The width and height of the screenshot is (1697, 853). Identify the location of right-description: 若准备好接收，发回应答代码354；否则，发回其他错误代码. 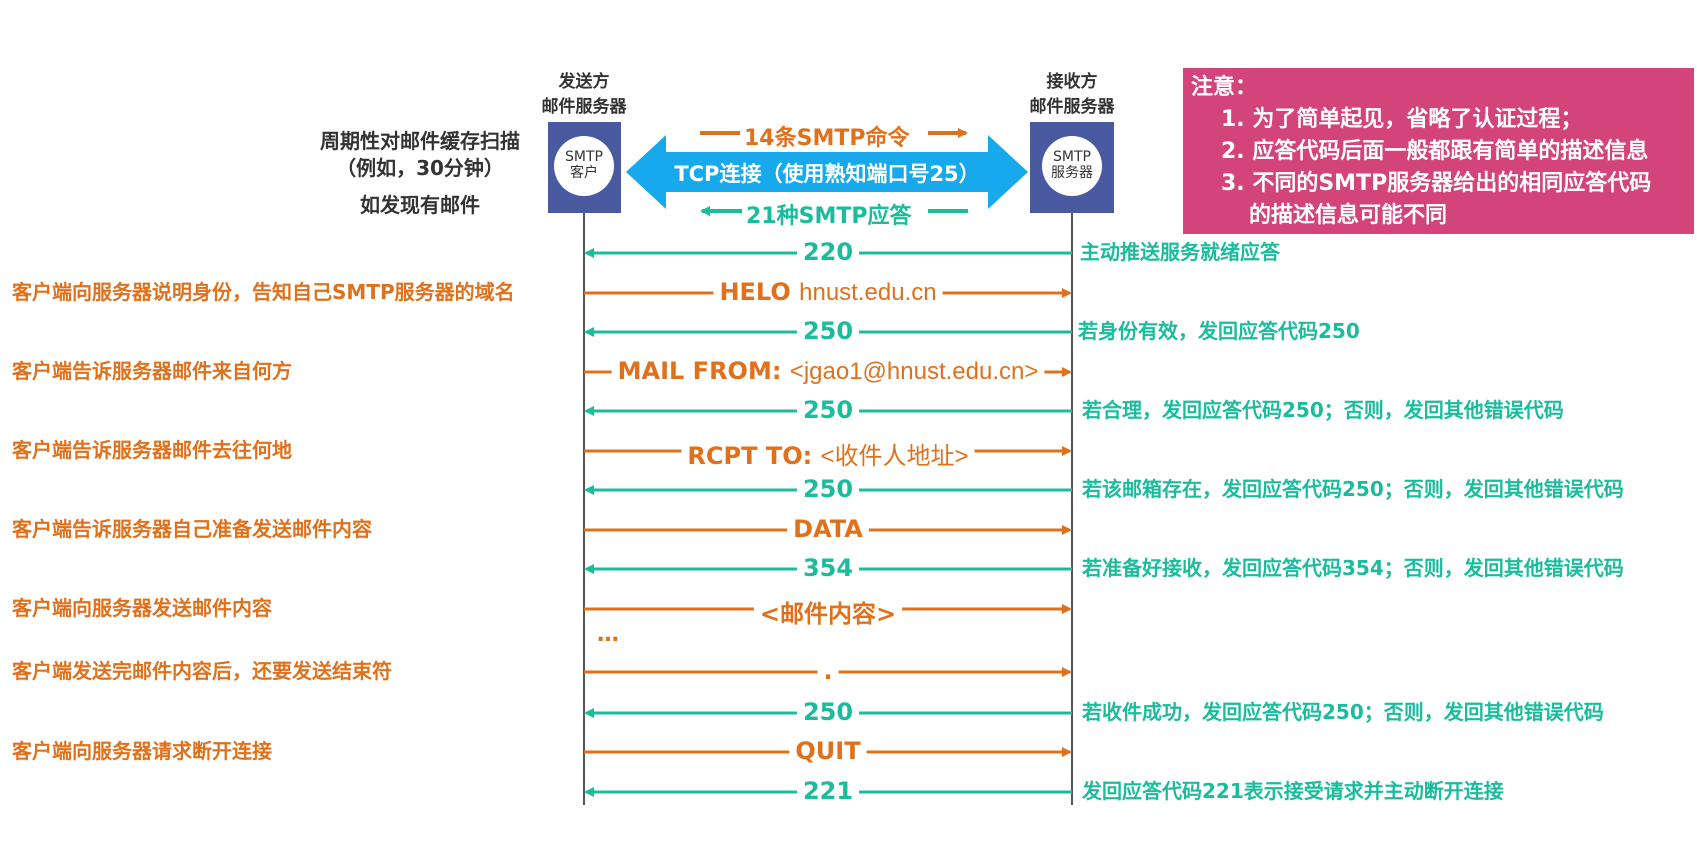
(1353, 568).